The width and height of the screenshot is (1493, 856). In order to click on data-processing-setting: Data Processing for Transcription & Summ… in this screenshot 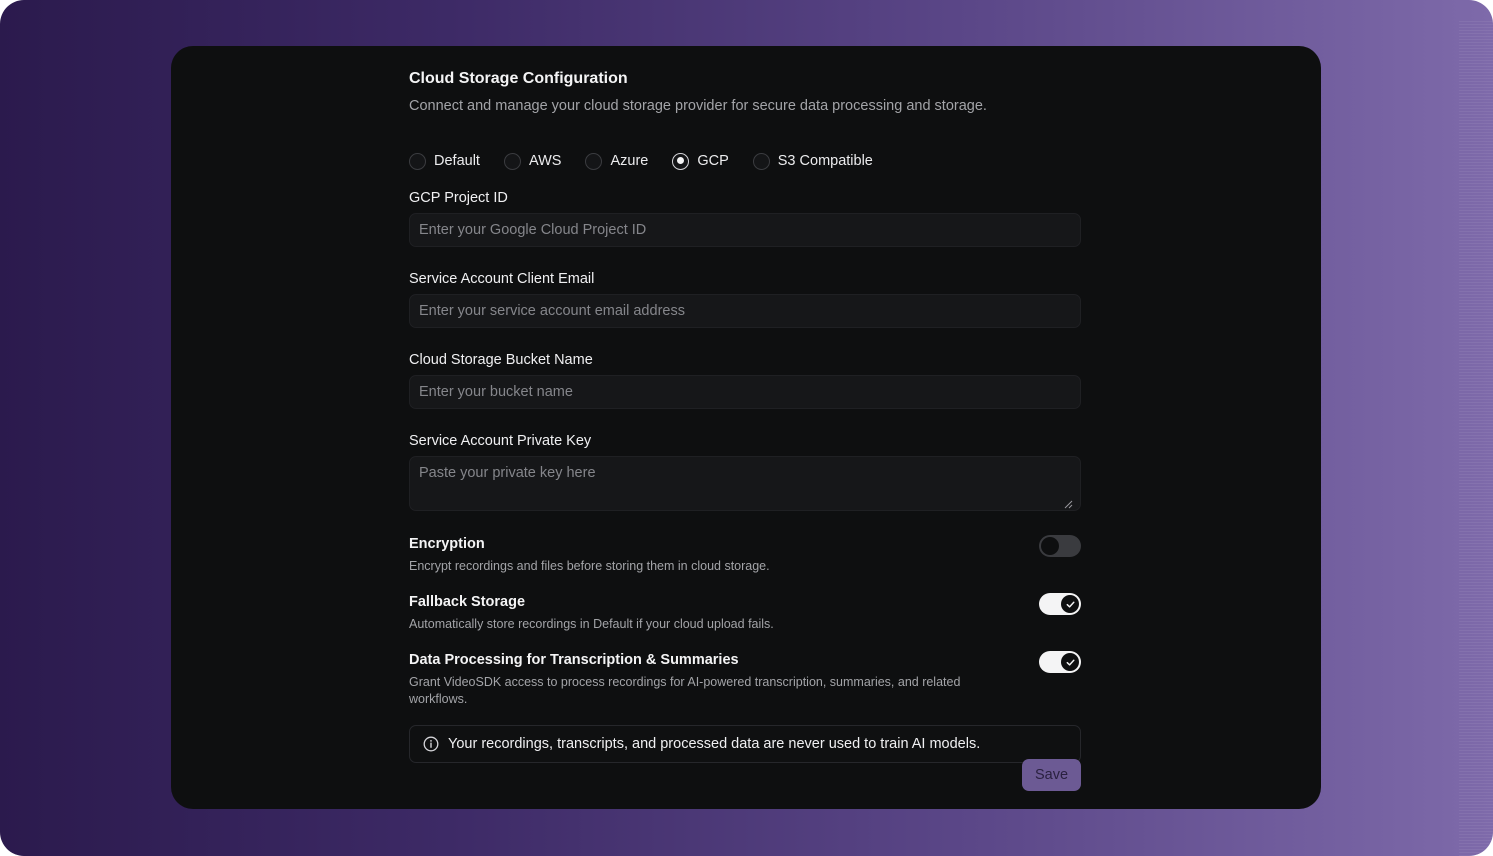, I will do `click(745, 679)`.